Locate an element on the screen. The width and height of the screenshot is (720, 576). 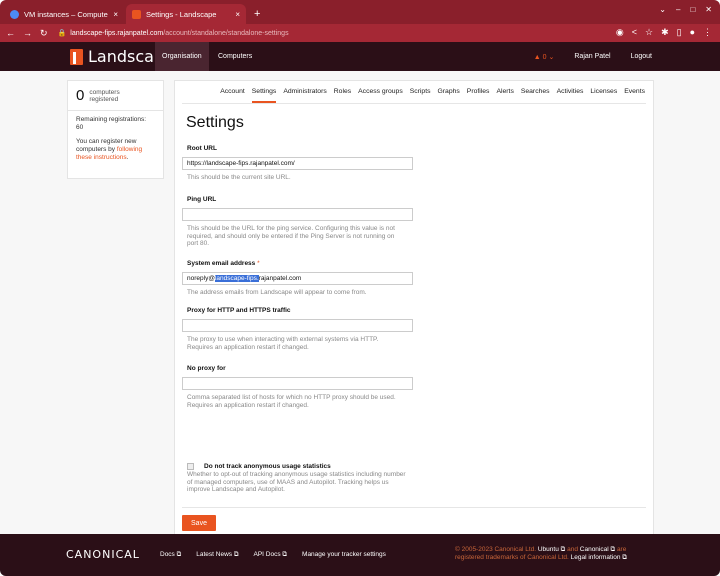
count-value: 0 is located at coordinates (80, 95).